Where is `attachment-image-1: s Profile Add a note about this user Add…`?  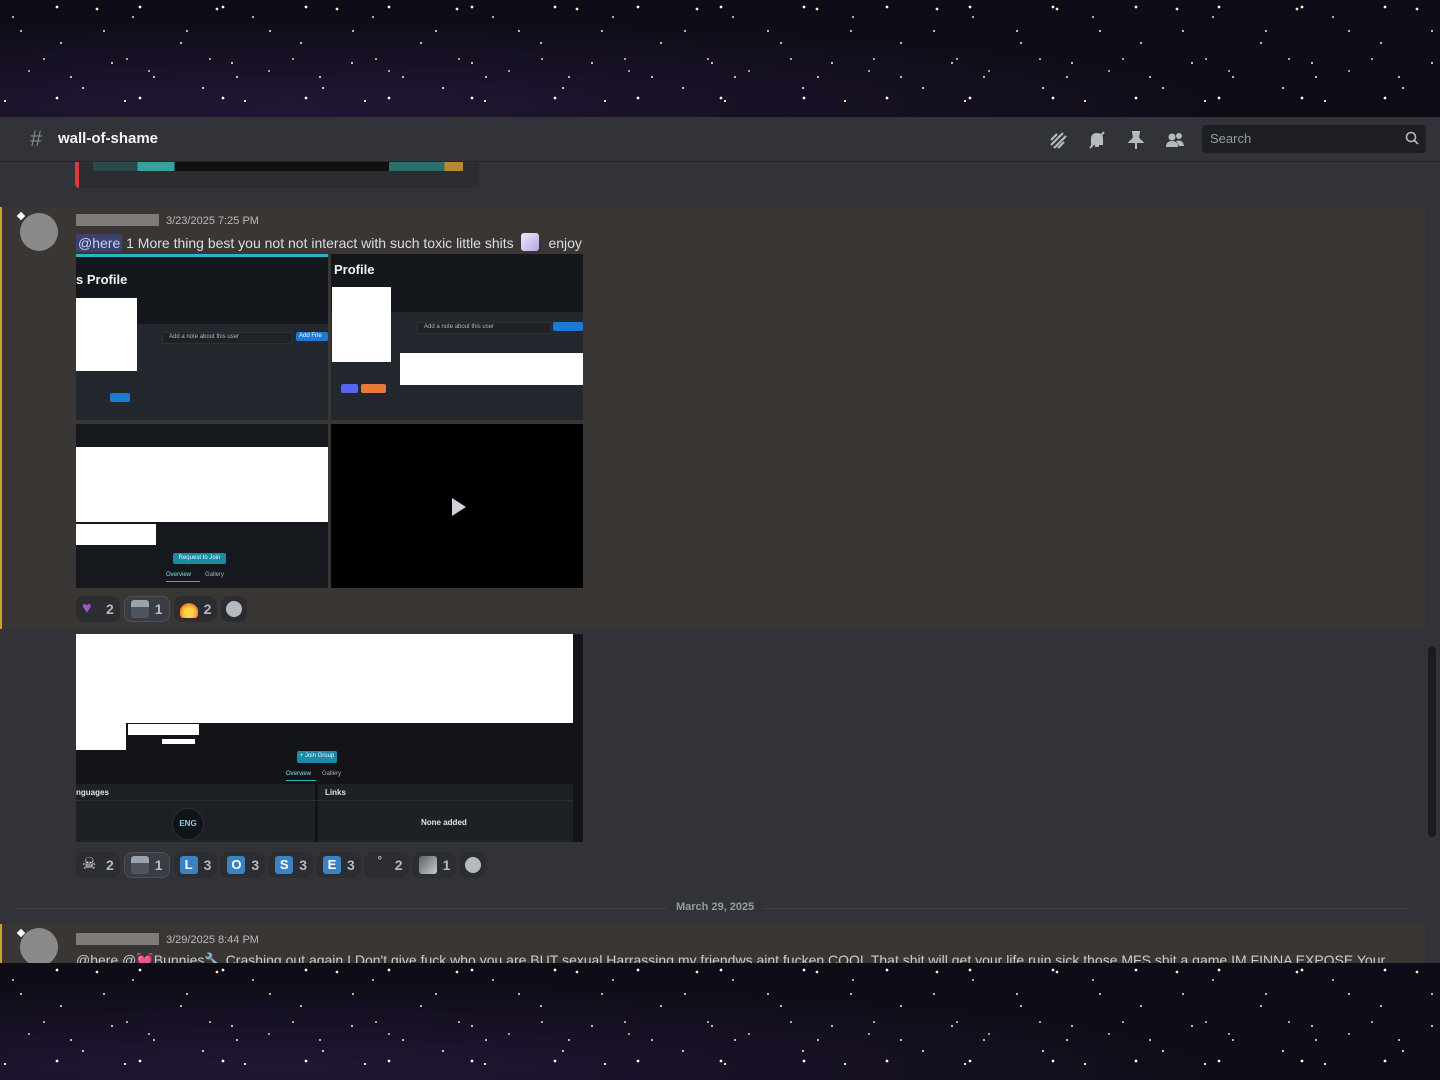
attachment-image-1: s Profile Add a note about this user Add… is located at coordinates (202, 337).